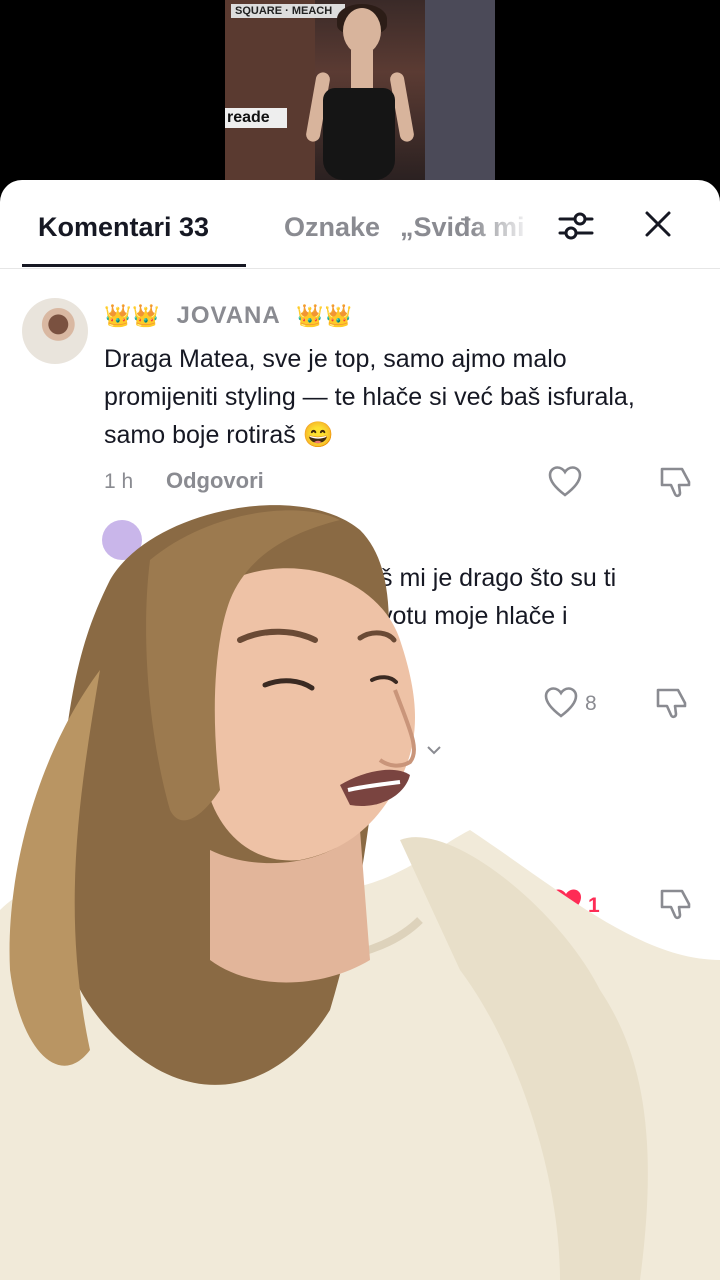 Image resolution: width=720 pixels, height=1280 pixels. Describe the element at coordinates (55, 331) in the screenshot. I see `avatar` at that location.